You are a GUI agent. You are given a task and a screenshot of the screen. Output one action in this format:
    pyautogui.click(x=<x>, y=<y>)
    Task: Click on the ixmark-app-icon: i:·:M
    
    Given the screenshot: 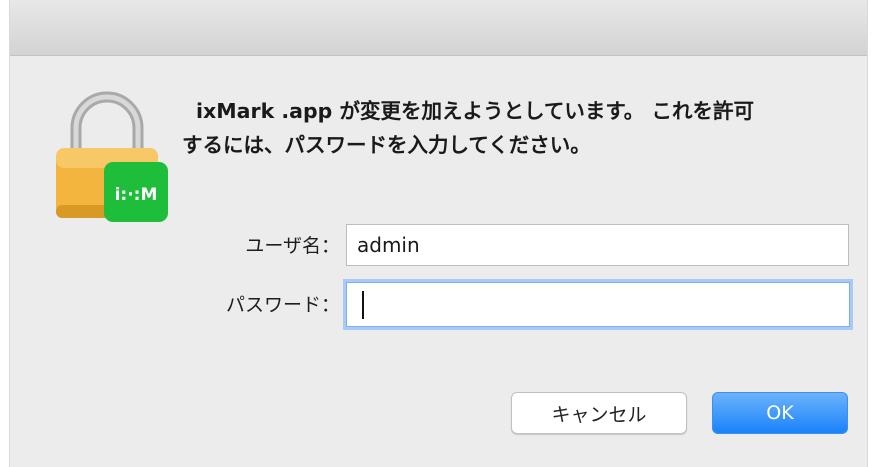 What is the action you would take?
    pyautogui.click(x=136, y=192)
    